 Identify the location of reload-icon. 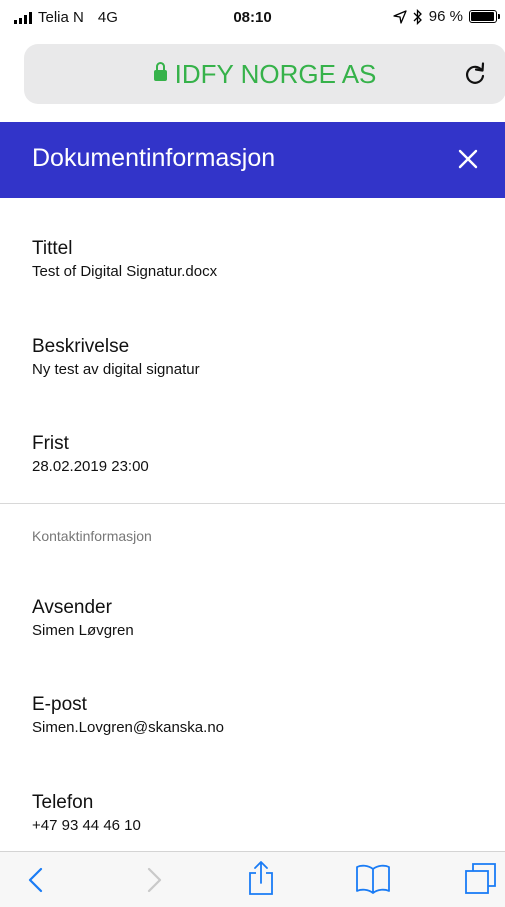
(475, 74).